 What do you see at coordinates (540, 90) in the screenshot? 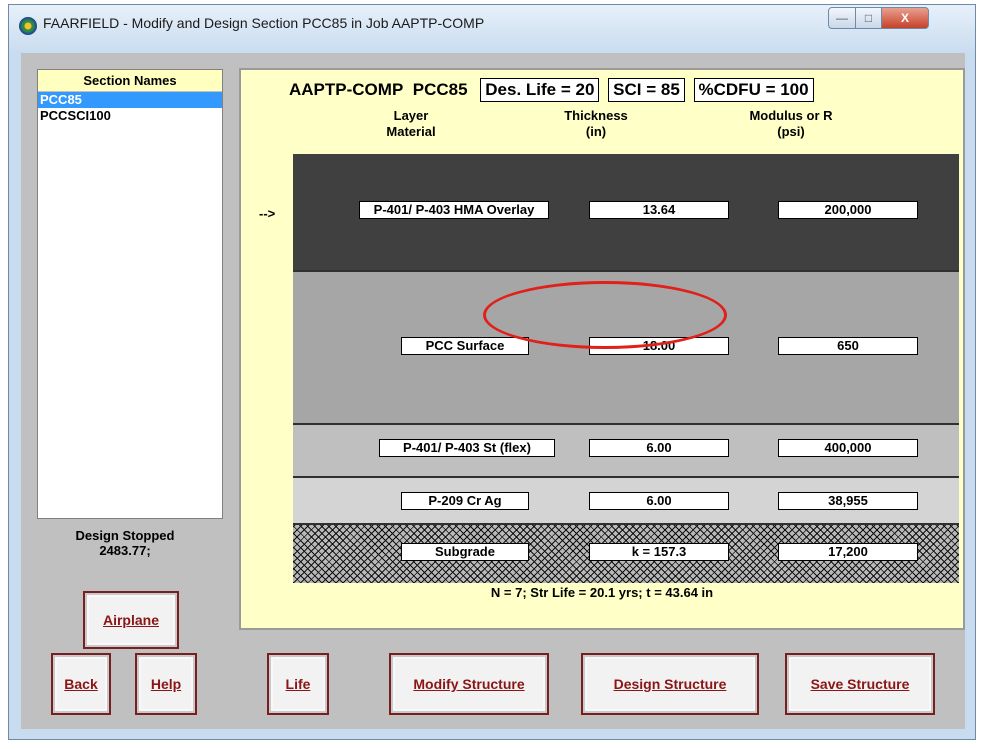
I see `design-life-box: Des. Life = 20` at bounding box center [540, 90].